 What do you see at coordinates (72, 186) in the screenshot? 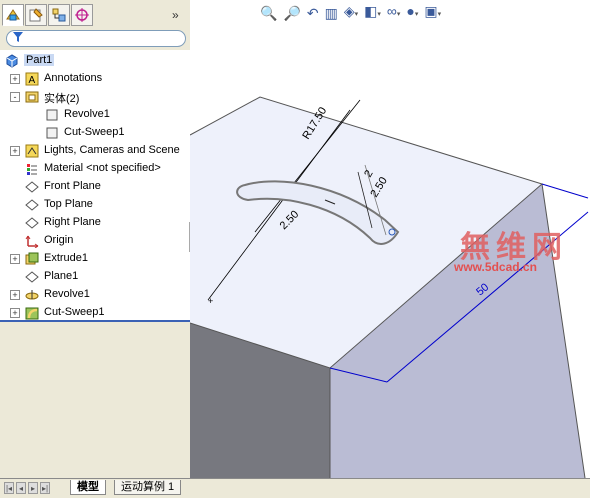
I see `tree-item-label: Front Plane` at bounding box center [72, 186].